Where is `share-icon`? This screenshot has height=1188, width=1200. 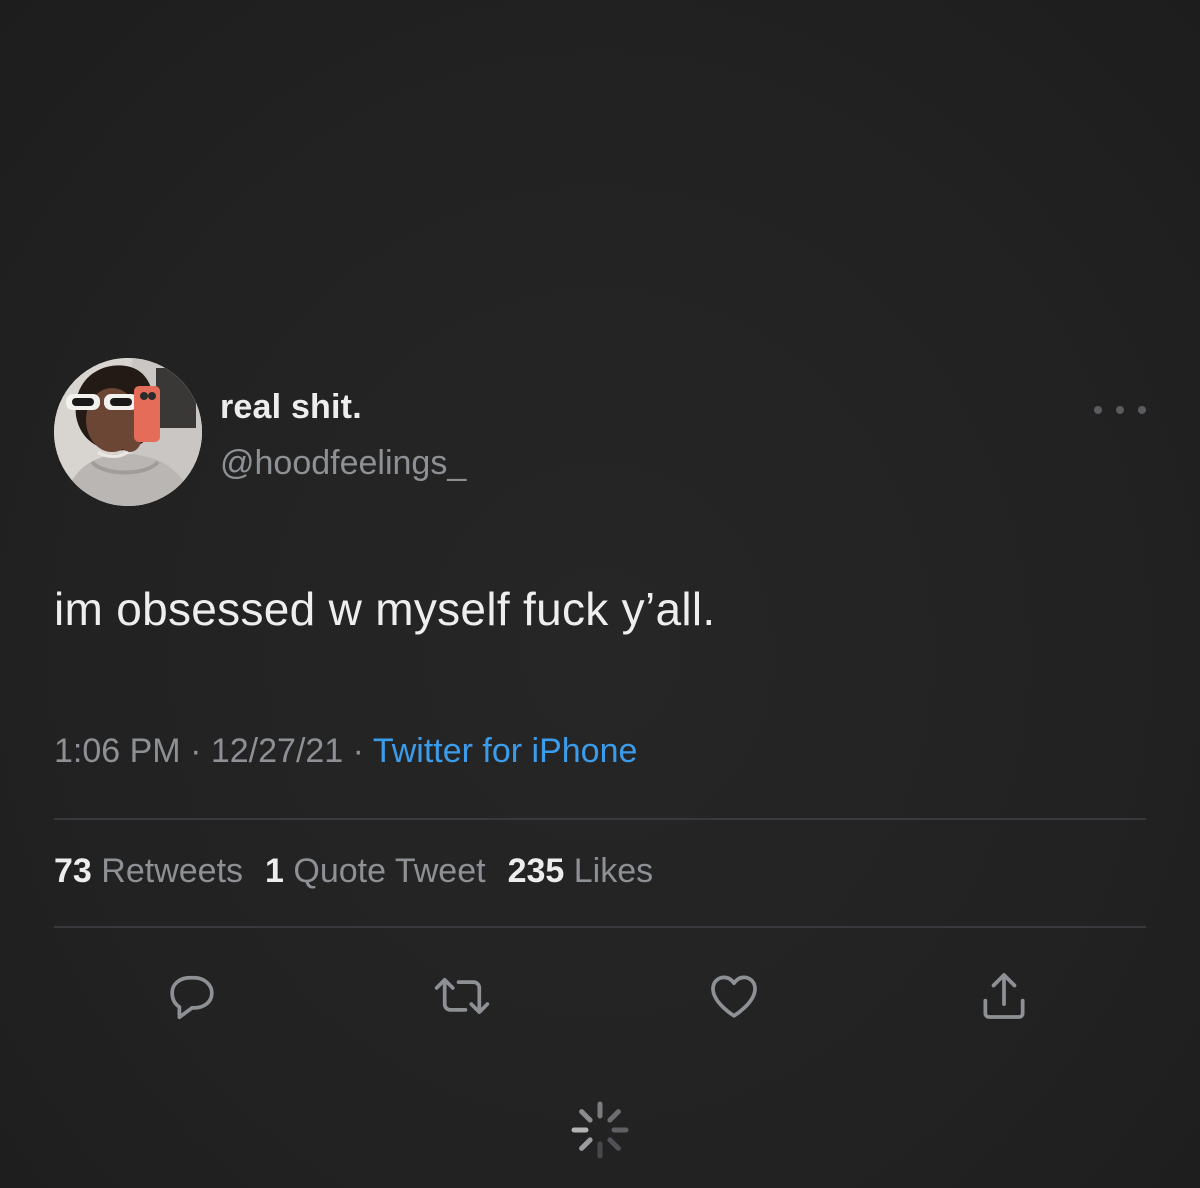 share-icon is located at coordinates (1004, 996).